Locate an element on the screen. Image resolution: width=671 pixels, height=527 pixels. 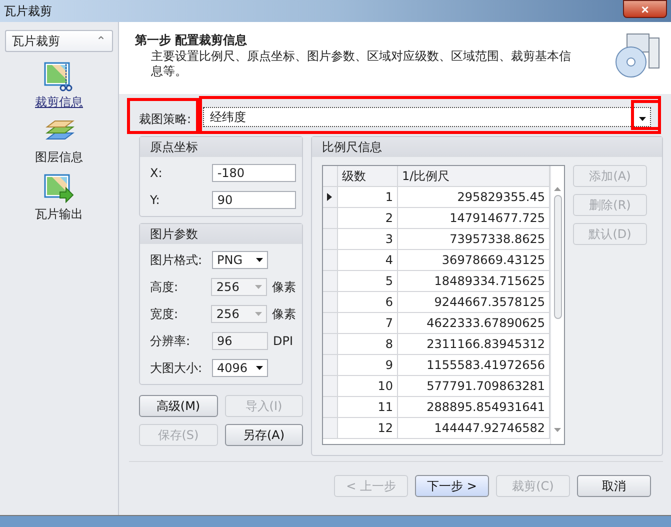
step-description: 主要设置比例尺、原点坐标、图片参数、区域对应级数、区域范围、裁剪基本信息等。 is located at coordinates (361, 64).